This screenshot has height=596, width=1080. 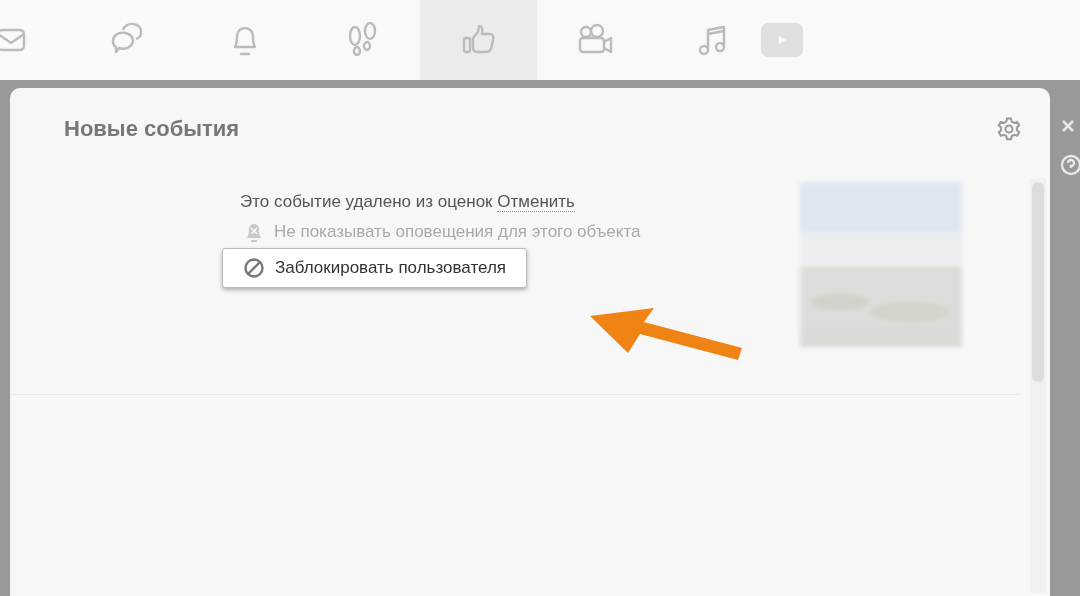 What do you see at coordinates (408, 202) in the screenshot?
I see `removed-message: Это событие удалено из оценок Отменить` at bounding box center [408, 202].